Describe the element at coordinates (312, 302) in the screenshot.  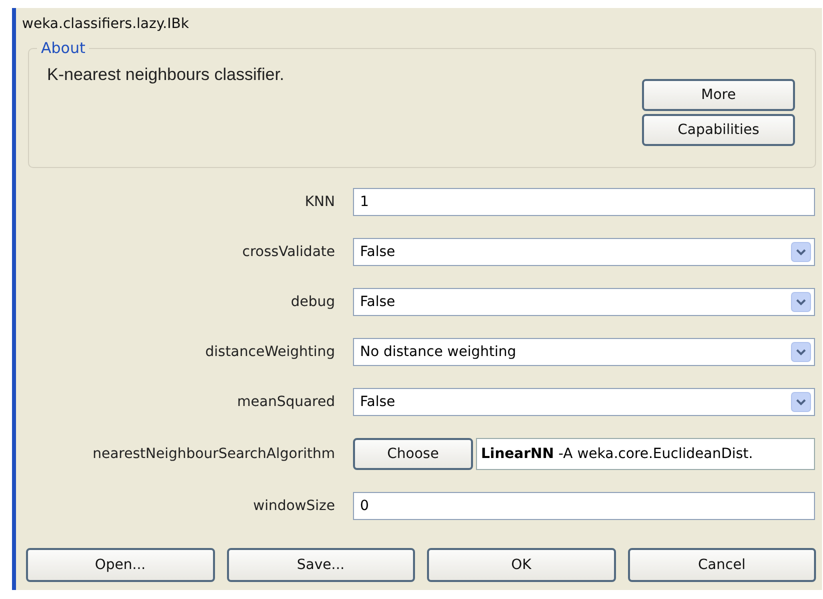
I see `property-label: debug` at that location.